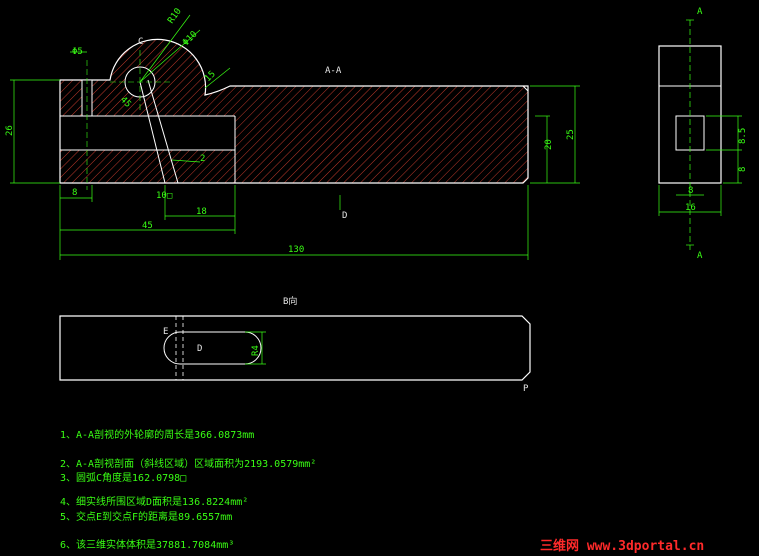 The height and width of the screenshot is (556, 759). What do you see at coordinates (622, 546) in the screenshot?
I see `watermark: 三维网 www.3dportal.cn` at bounding box center [622, 546].